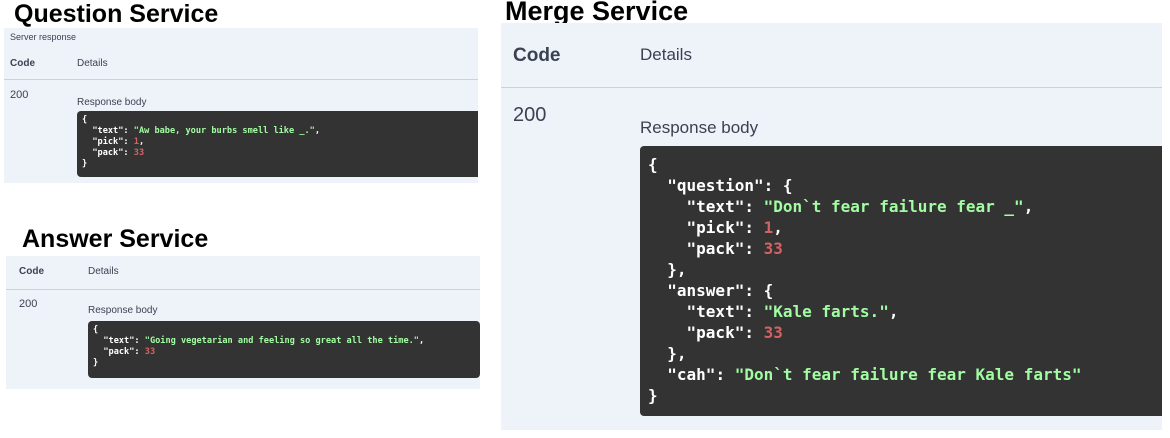 The image size is (1170, 438). What do you see at coordinates (115, 239) in the screenshot?
I see `answer-service-title: Answer Service` at bounding box center [115, 239].